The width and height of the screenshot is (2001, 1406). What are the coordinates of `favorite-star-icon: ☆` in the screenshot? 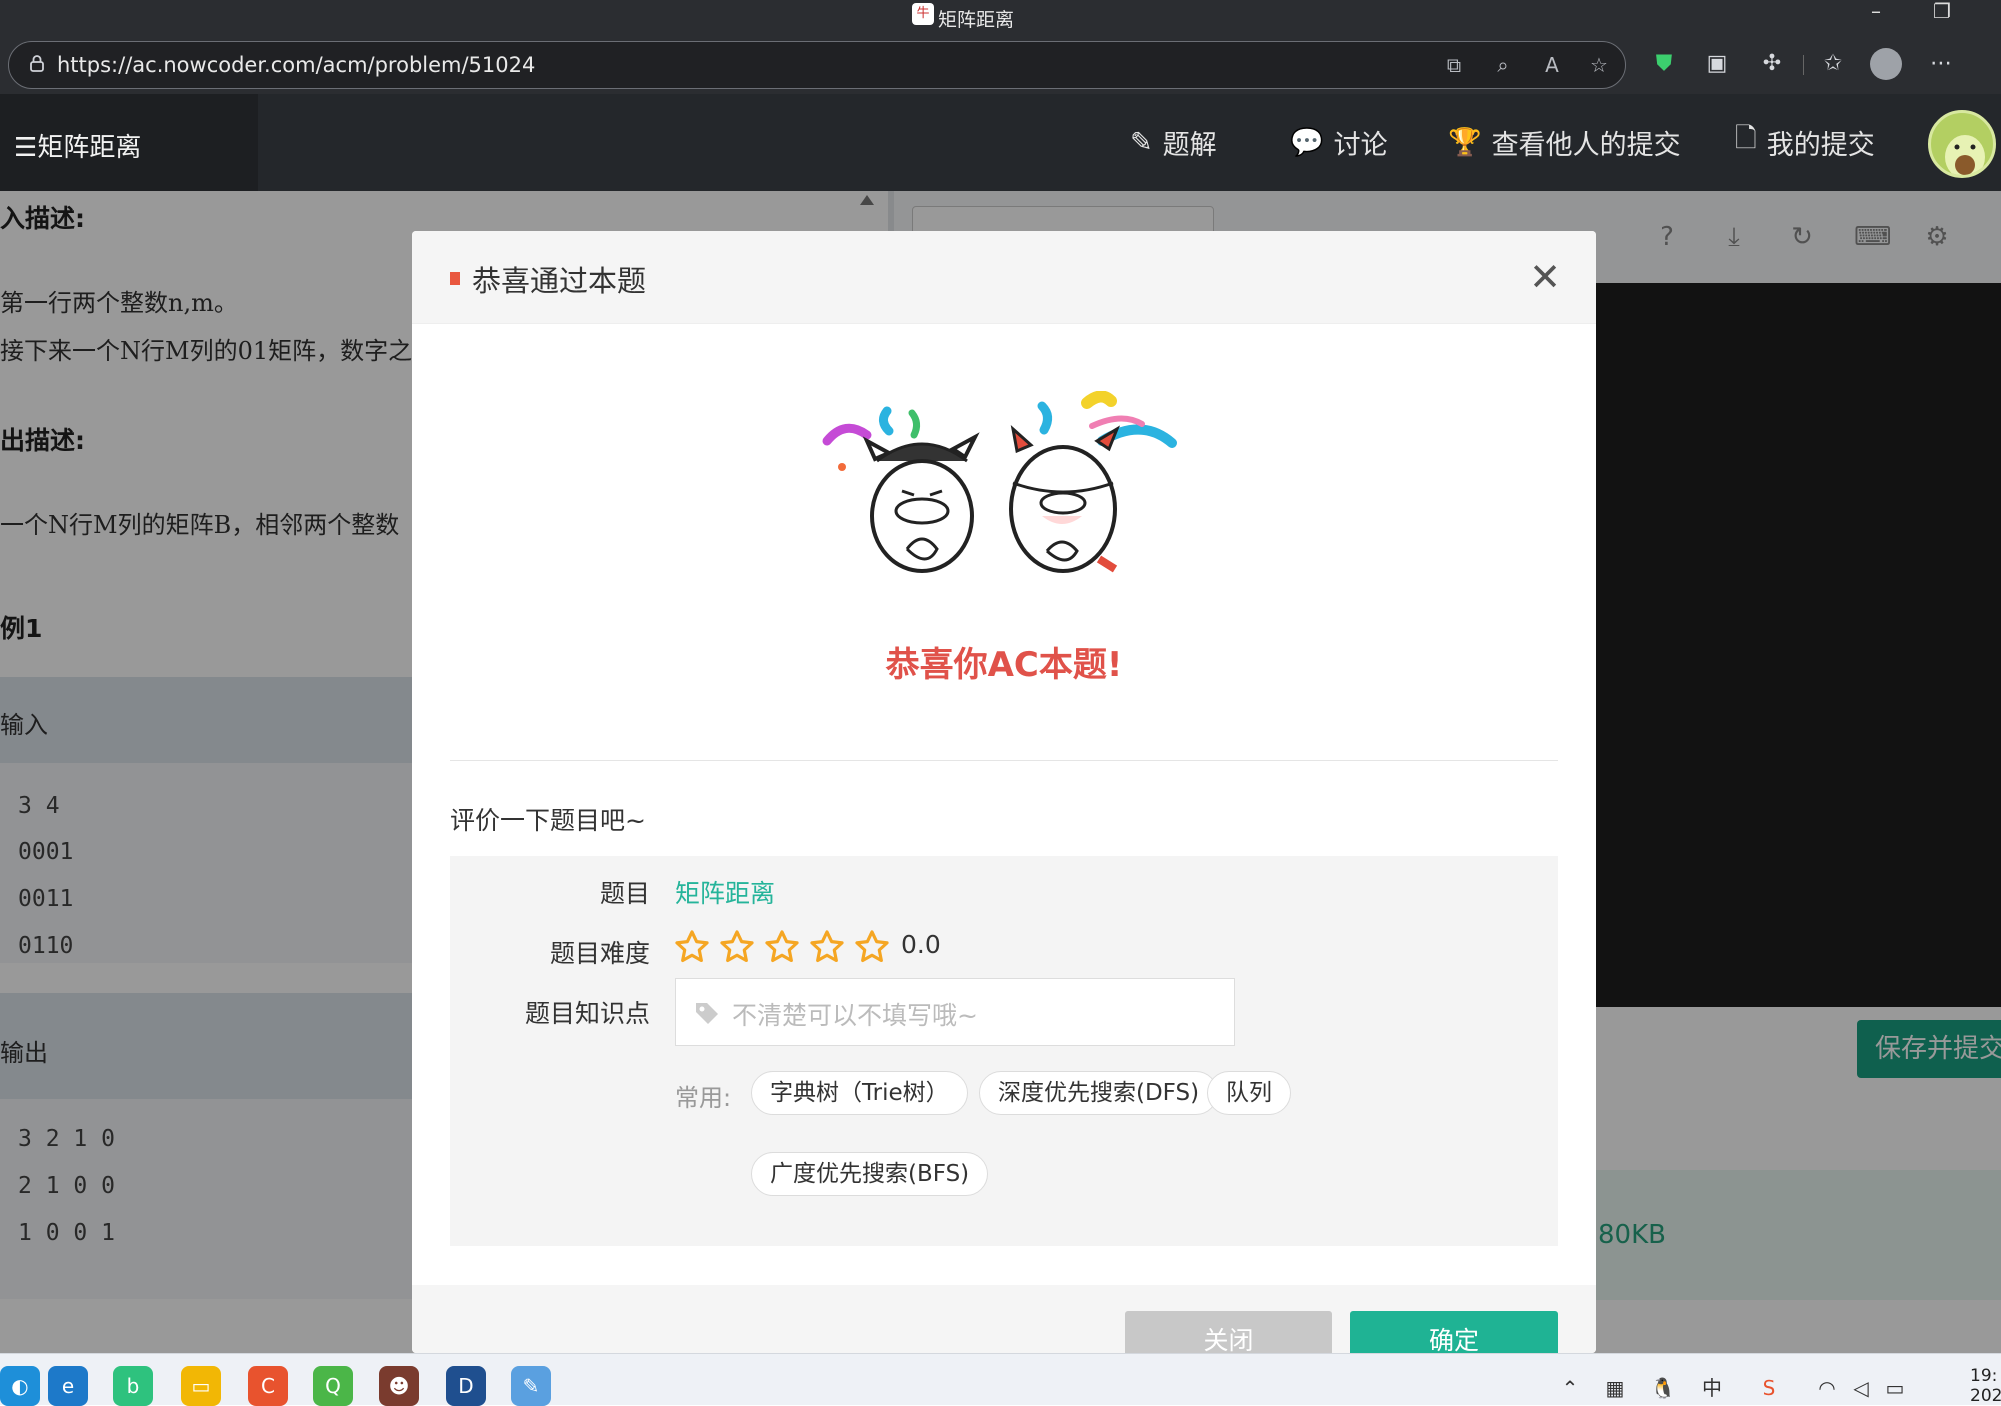 It's located at (1599, 65).